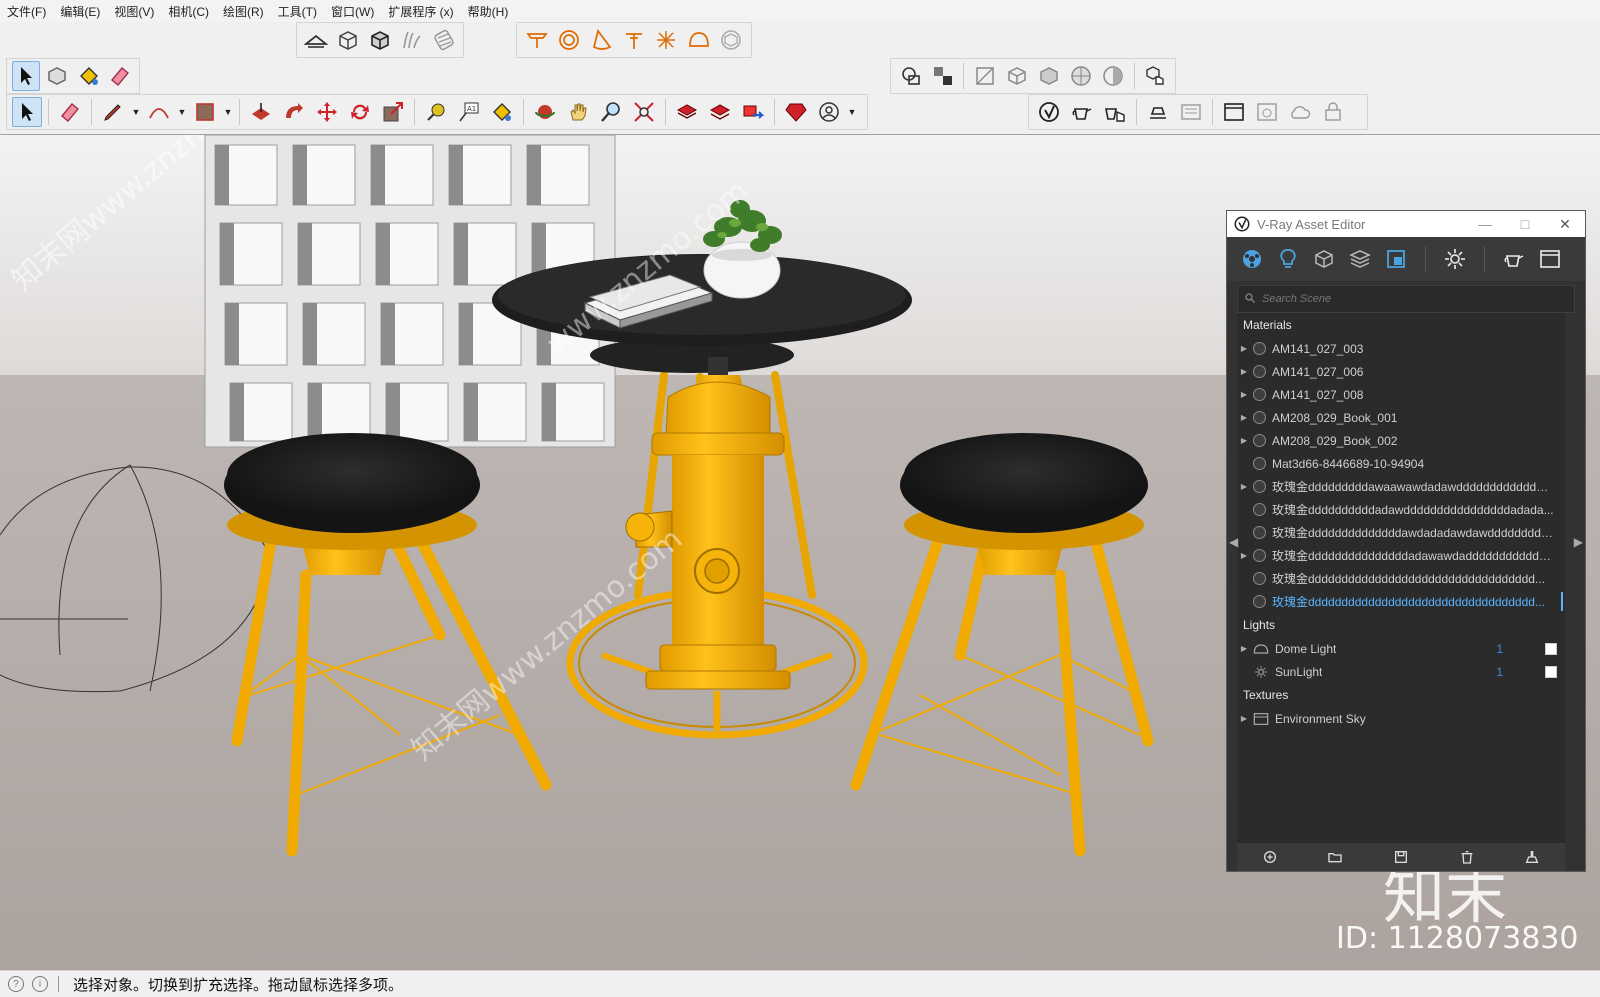  Describe the element at coordinates (113, 112) in the screenshot. I see `pencil-icon` at that location.